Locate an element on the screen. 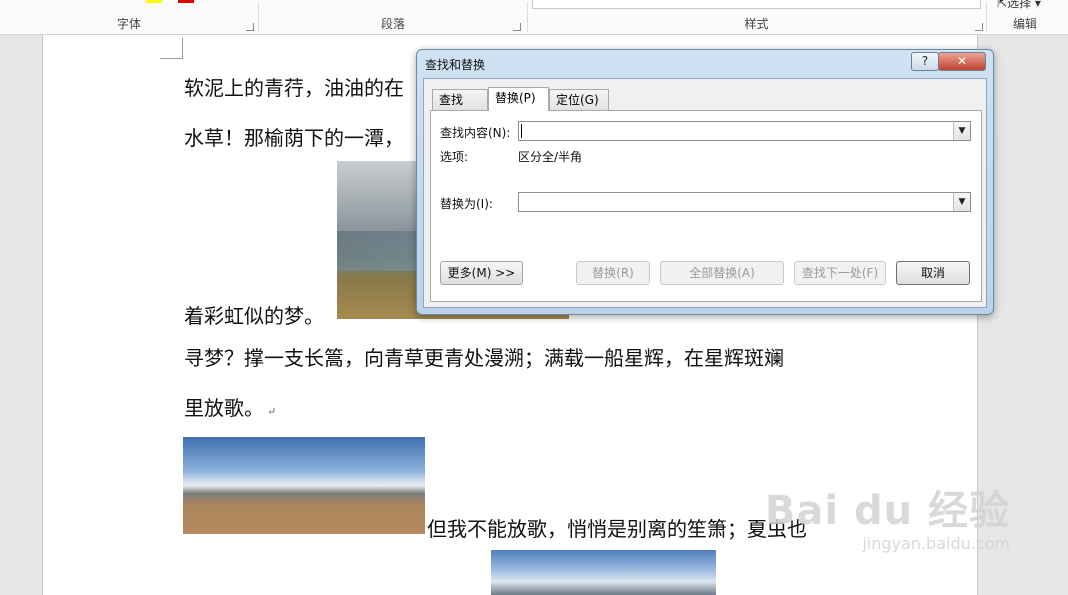 The image size is (1068, 595). paragraph-mark: ↵ is located at coordinates (272, 411).